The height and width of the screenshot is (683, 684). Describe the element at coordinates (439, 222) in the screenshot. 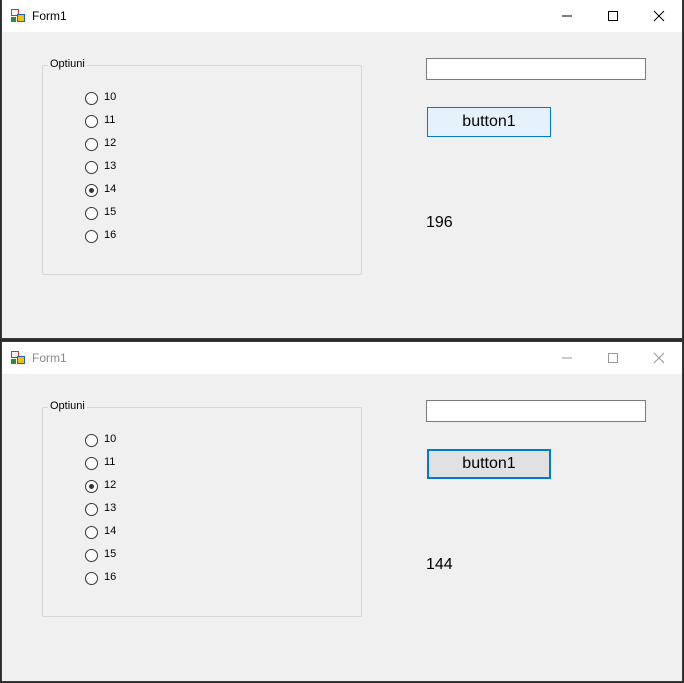

I see `result-label: 196` at that location.